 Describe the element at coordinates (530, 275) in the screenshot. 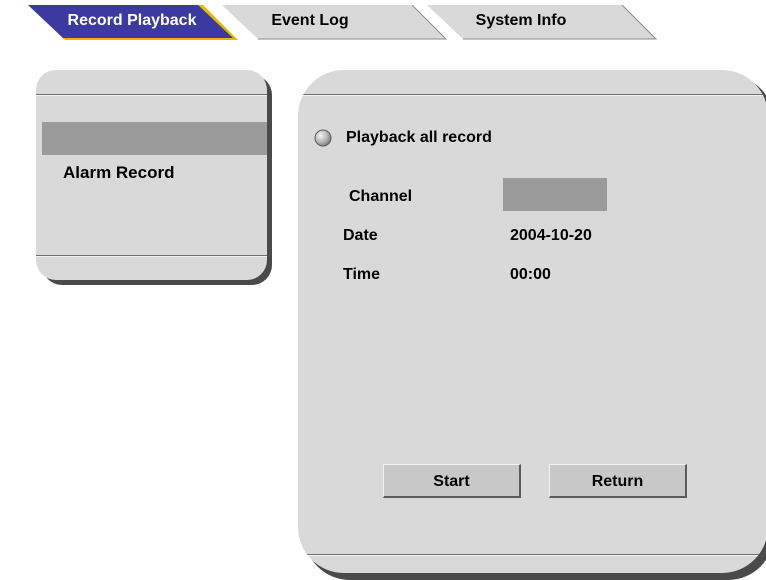

I see `time-field: 00:00` at that location.